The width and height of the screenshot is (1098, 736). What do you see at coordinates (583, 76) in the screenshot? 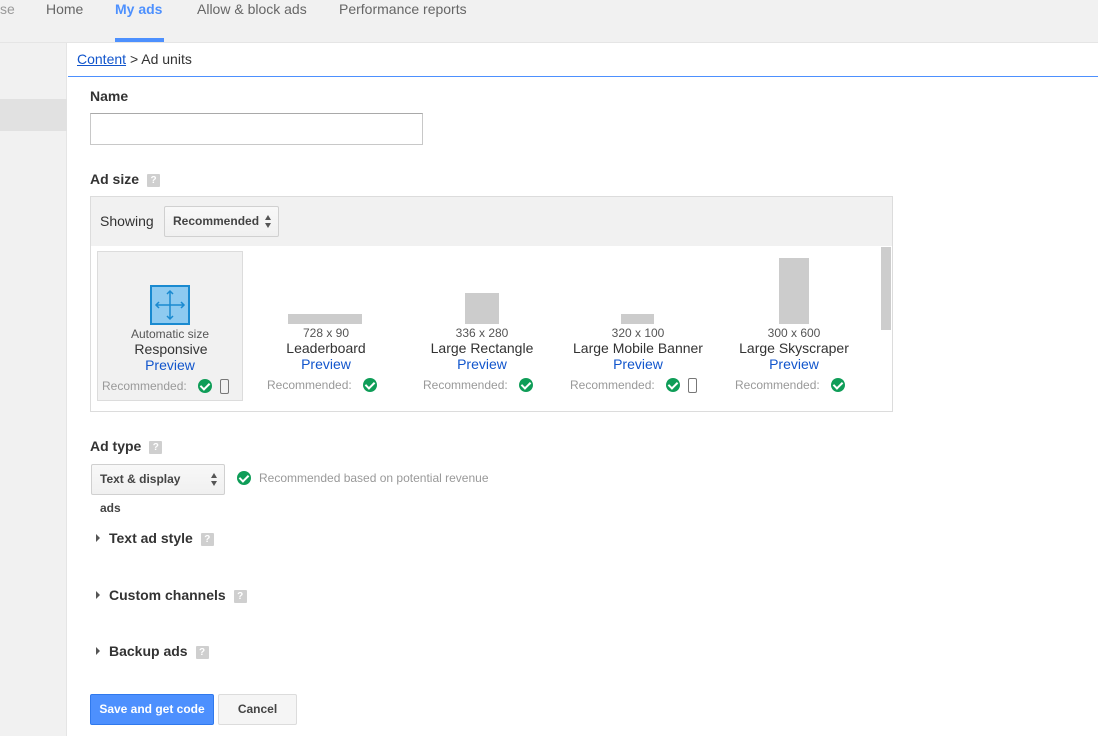
I see `breadcrumb-divider` at bounding box center [583, 76].